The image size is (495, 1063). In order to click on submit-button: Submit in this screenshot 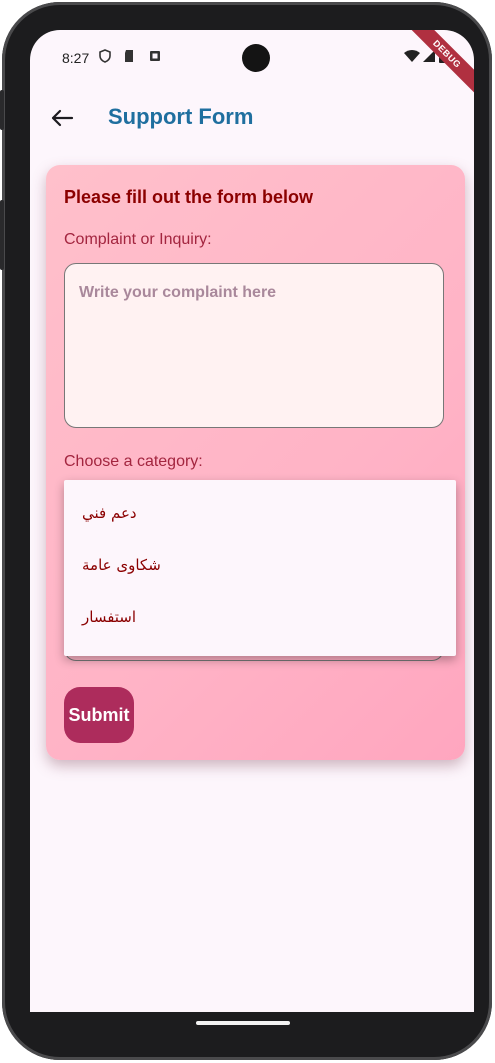, I will do `click(99, 715)`.